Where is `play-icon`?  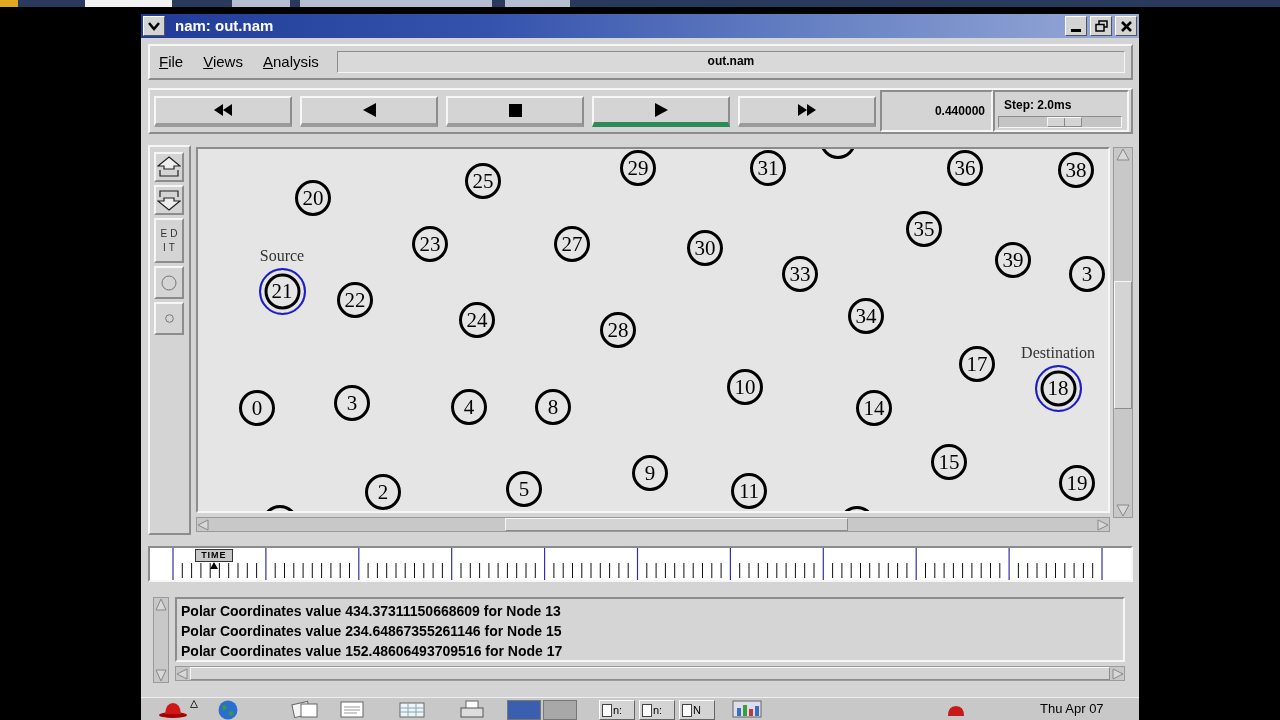 play-icon is located at coordinates (661, 109).